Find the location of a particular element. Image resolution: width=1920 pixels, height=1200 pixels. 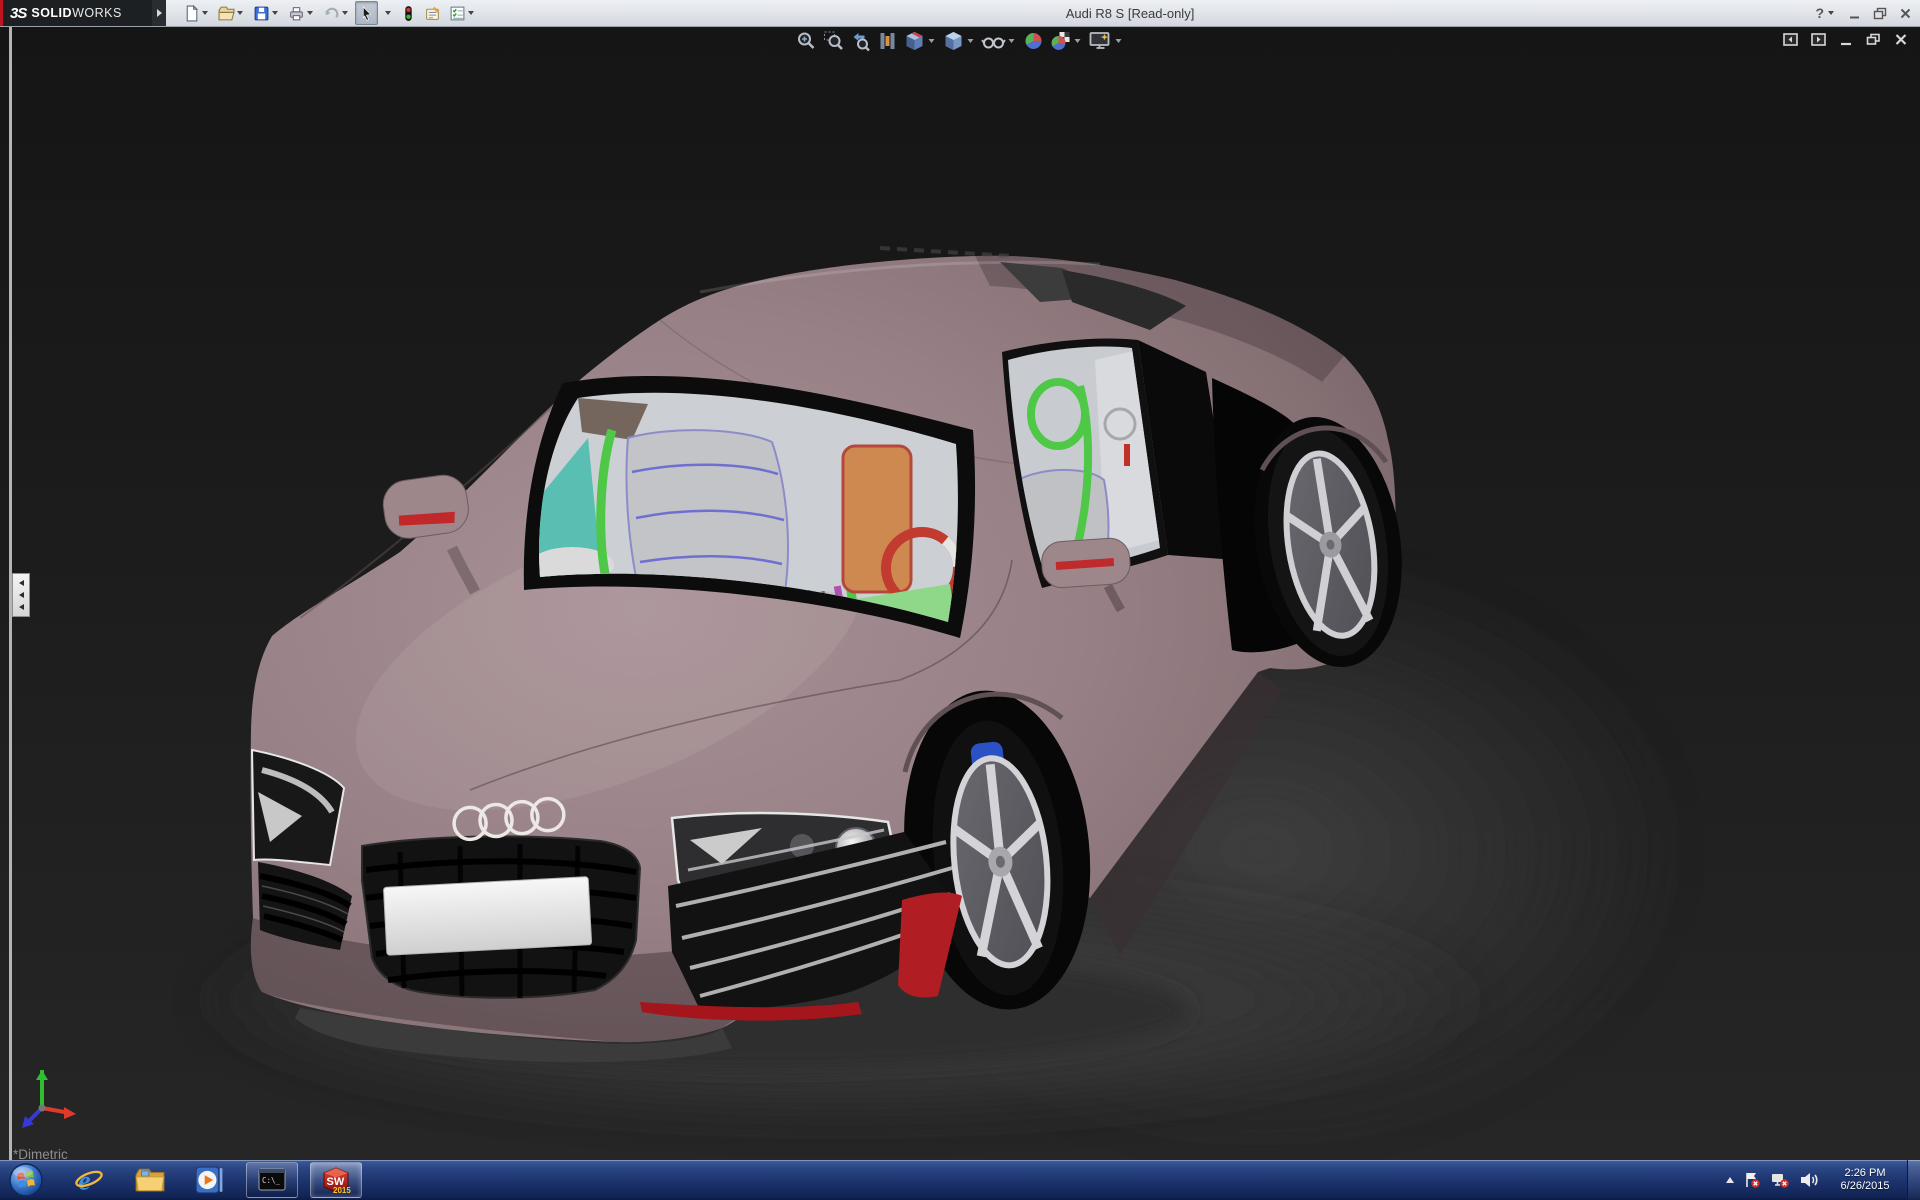

command-prompt-icon: C:\_ is located at coordinates (272, 1179).